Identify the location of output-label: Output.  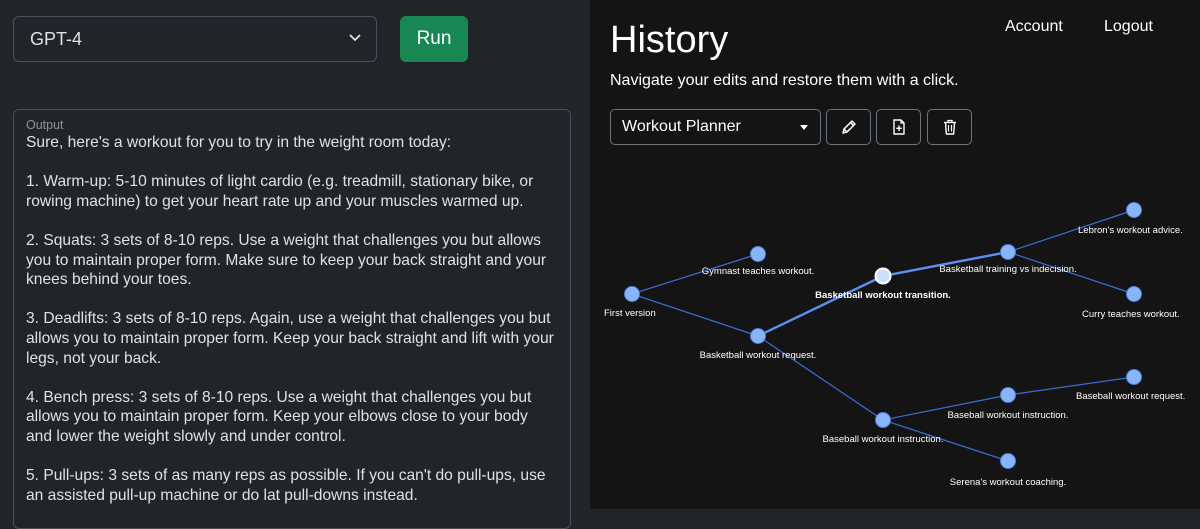
(45, 125).